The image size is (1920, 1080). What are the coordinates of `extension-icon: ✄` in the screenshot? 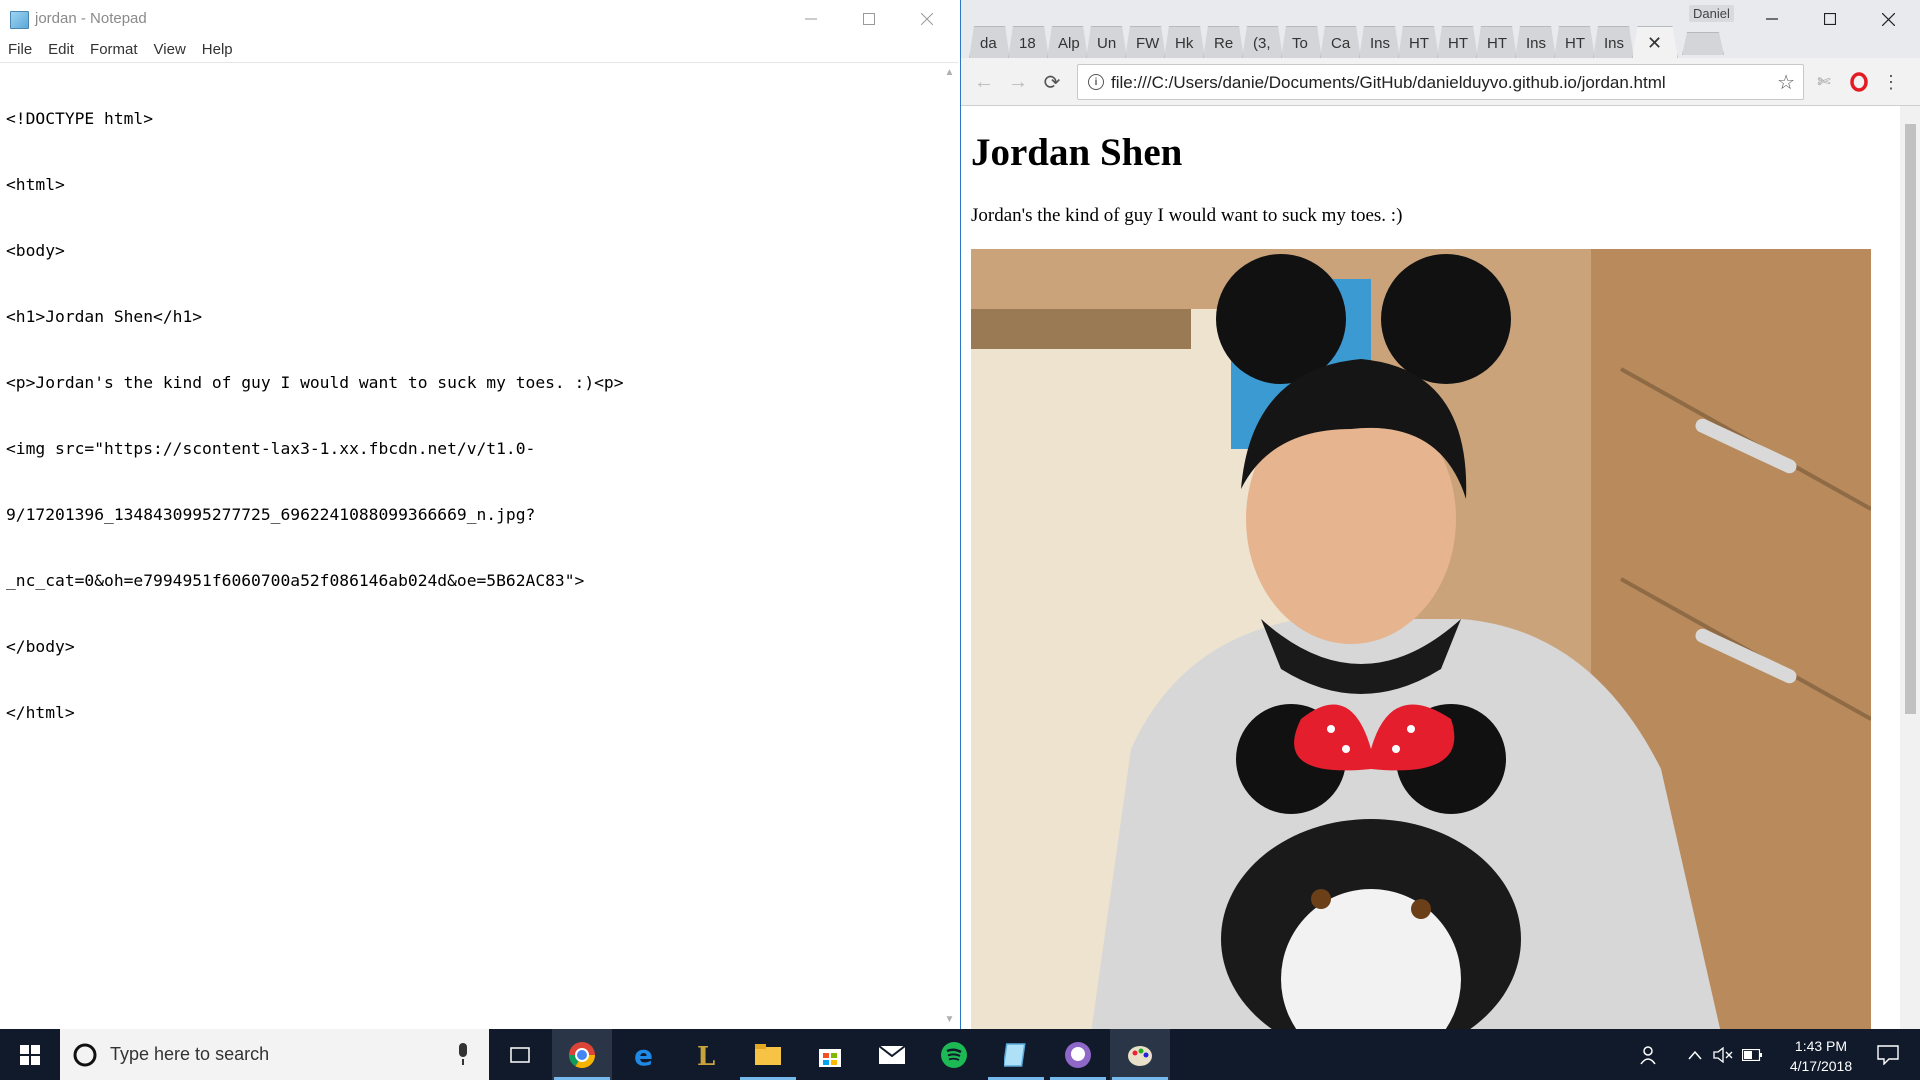 It's located at (1824, 82).